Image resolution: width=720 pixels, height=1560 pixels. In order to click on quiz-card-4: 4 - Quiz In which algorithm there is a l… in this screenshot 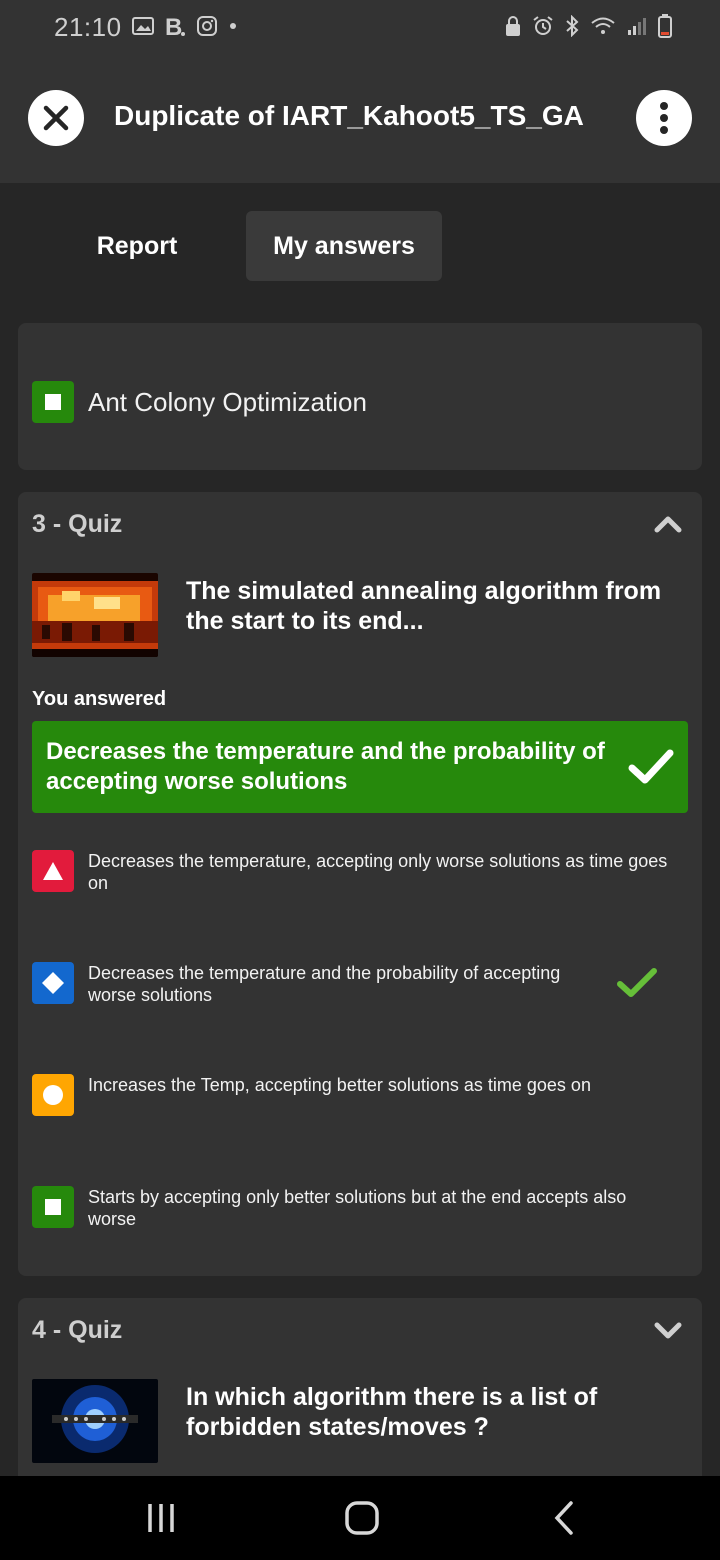, I will do `click(360, 1398)`.